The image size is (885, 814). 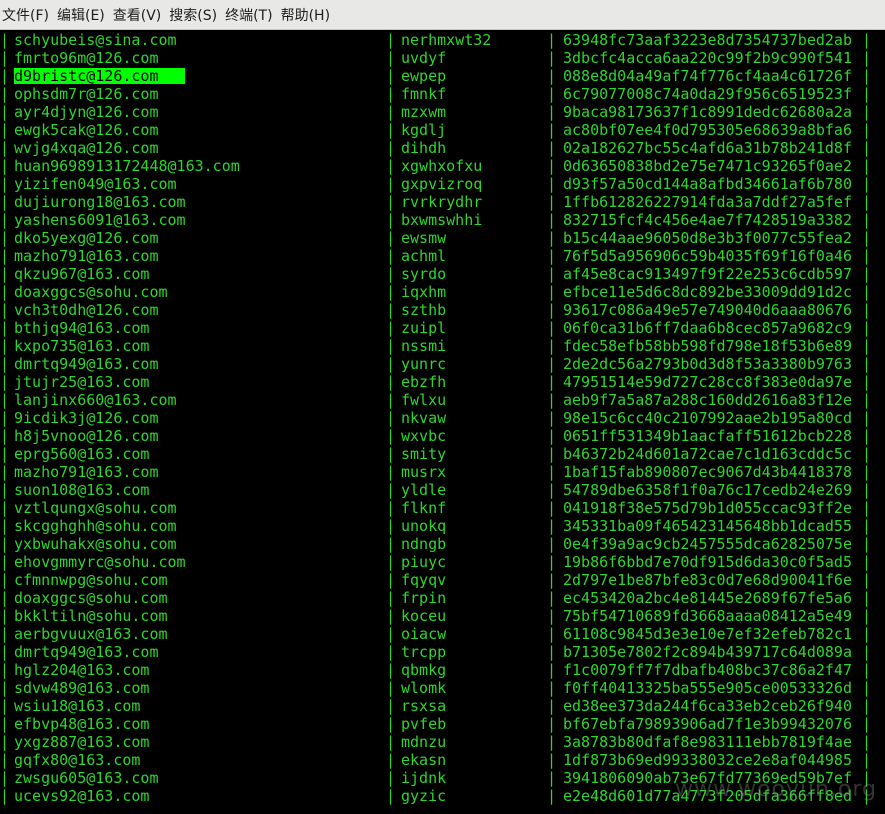 What do you see at coordinates (707, 292) in the screenshot?
I see `hash-cell: efbce11e5d6c8dc892be33009dd91d2c` at bounding box center [707, 292].